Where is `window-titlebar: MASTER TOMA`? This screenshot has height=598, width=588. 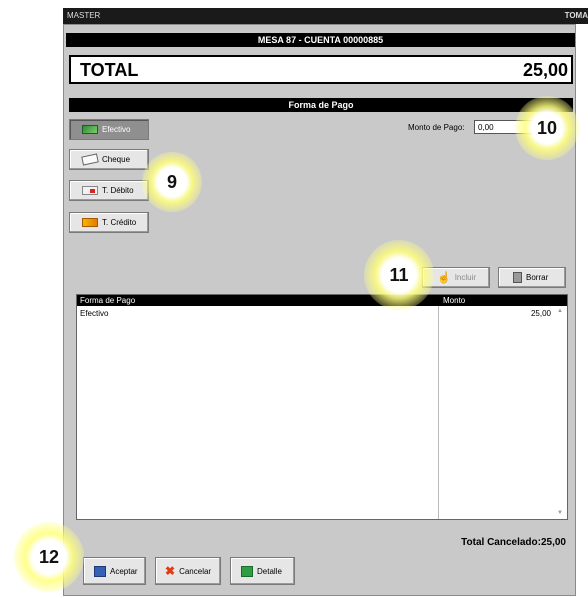 window-titlebar: MASTER TOMA is located at coordinates (325, 16).